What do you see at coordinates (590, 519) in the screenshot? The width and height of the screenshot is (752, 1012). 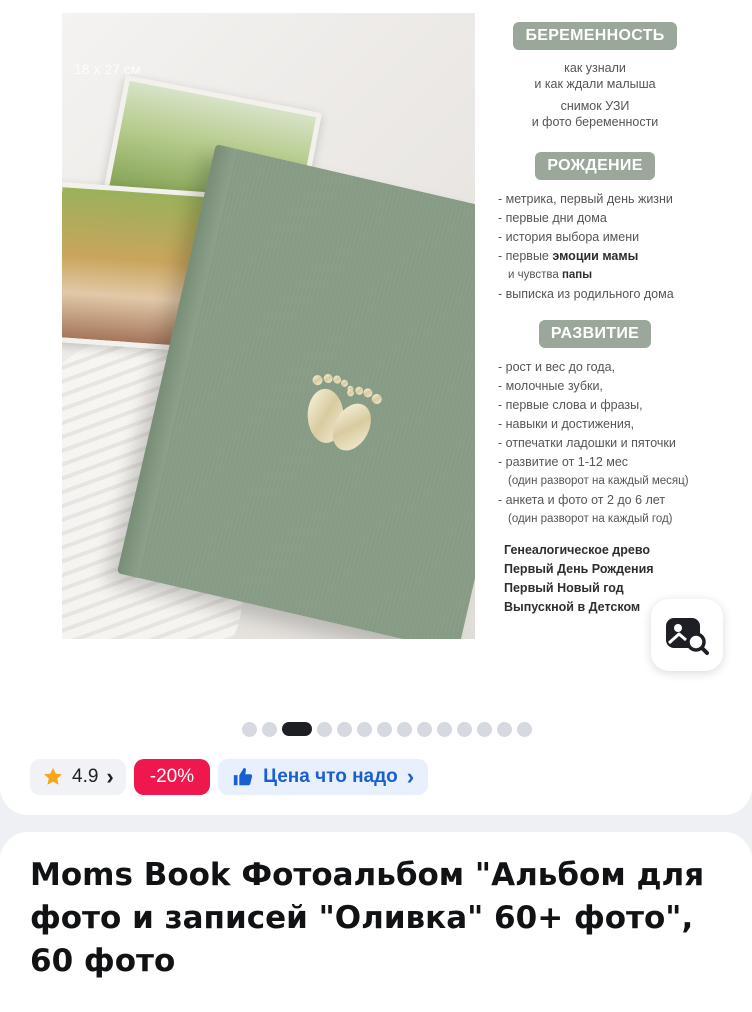 I see `list-item: (один разворот на каждый год)` at bounding box center [590, 519].